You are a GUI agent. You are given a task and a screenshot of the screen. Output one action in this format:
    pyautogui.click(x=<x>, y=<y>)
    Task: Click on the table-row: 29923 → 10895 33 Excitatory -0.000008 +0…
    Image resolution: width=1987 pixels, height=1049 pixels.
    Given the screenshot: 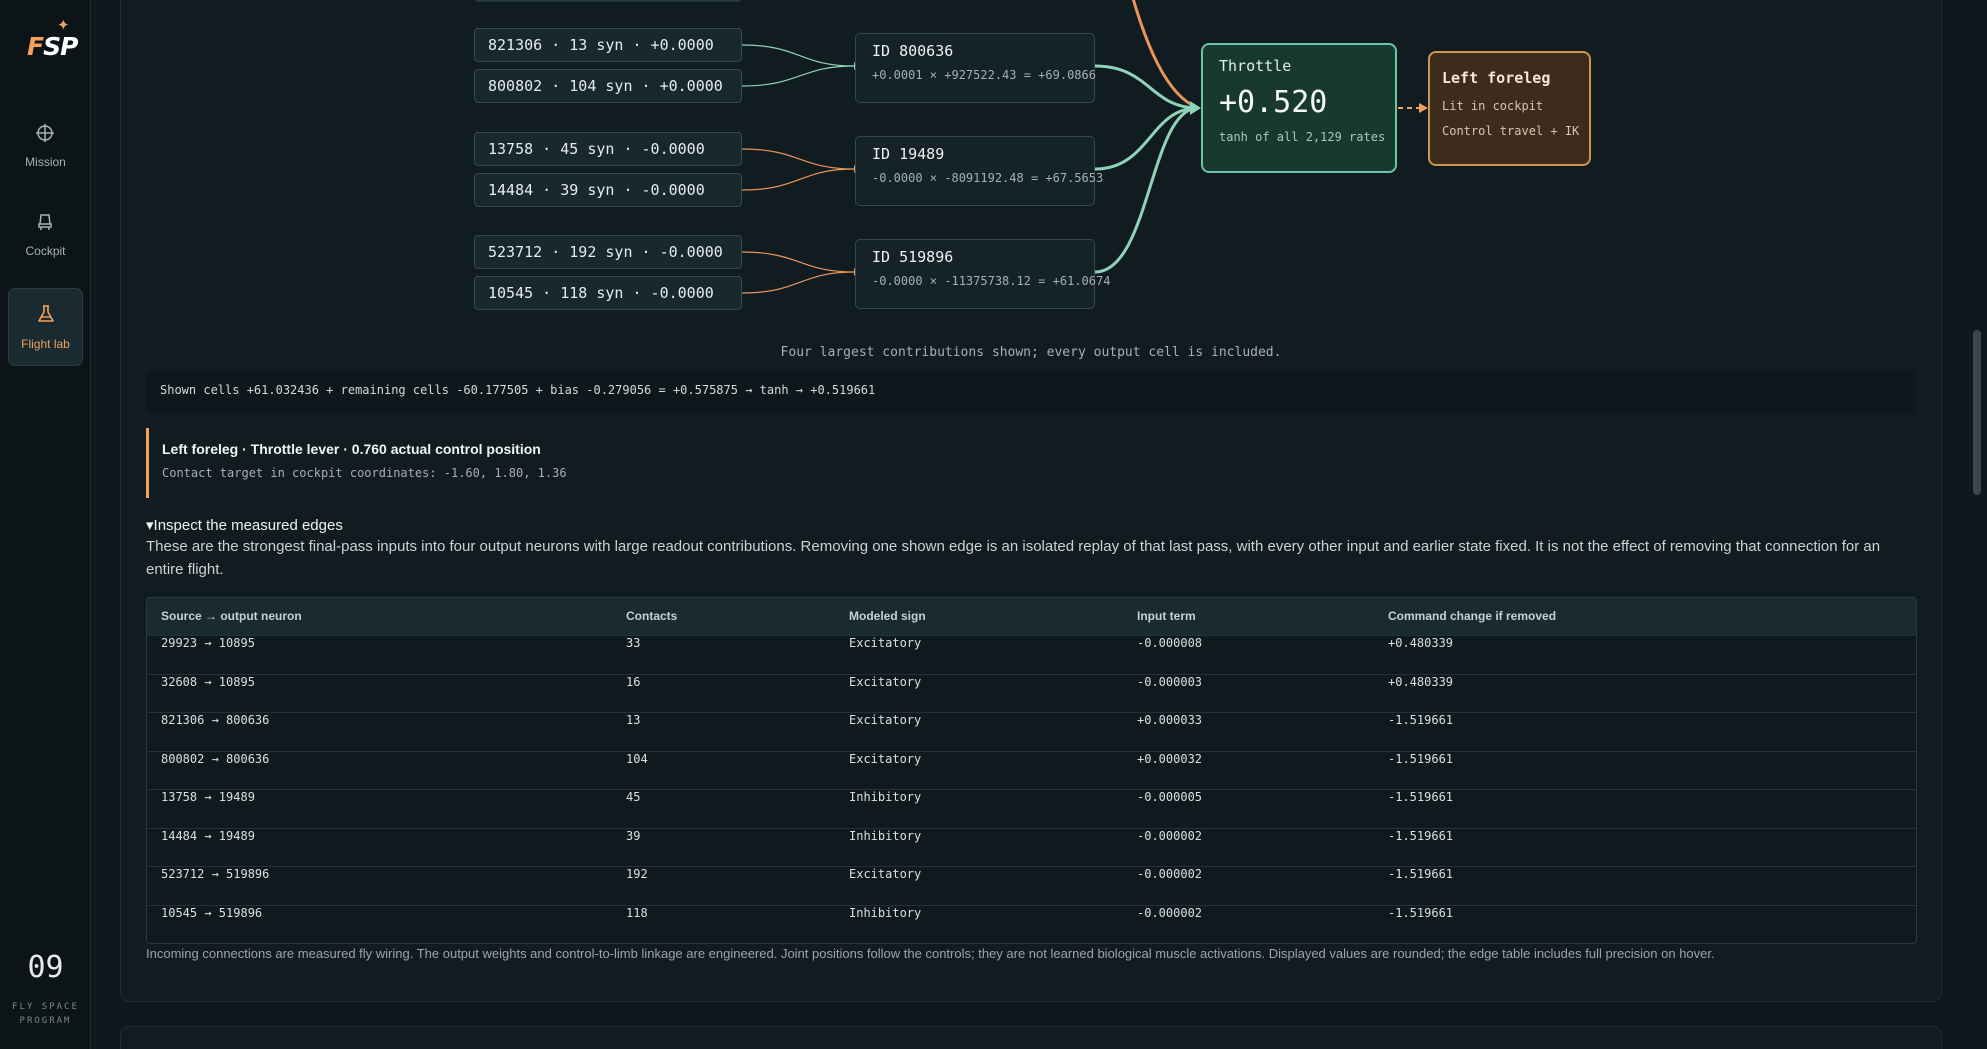 What is the action you would take?
    pyautogui.click(x=1031, y=654)
    